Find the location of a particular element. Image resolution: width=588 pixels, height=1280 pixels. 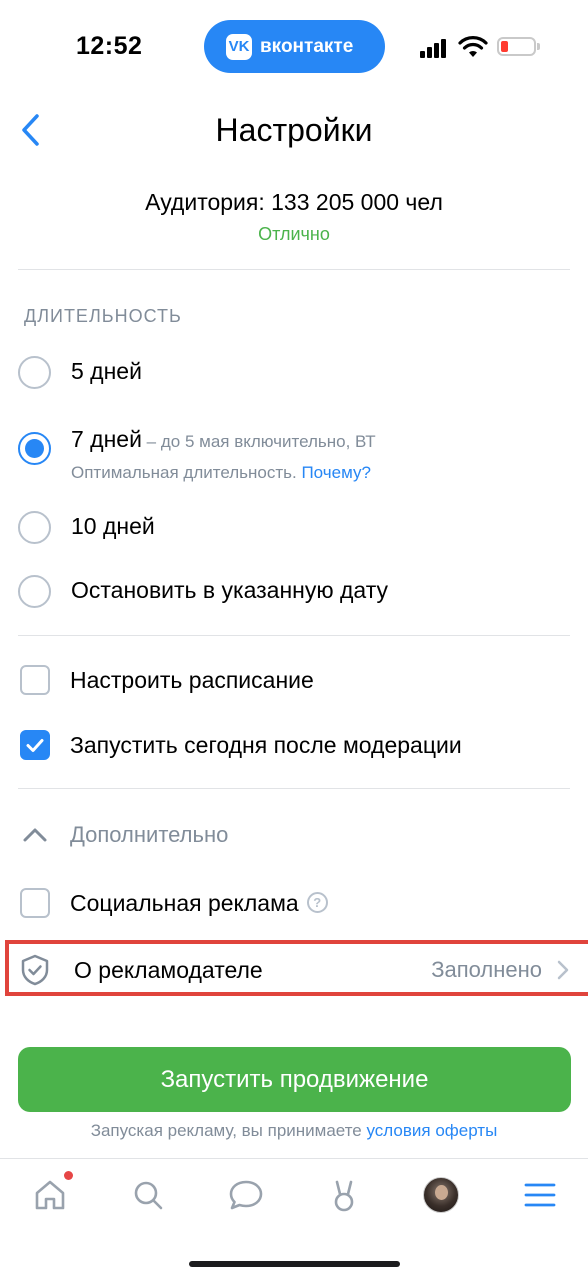

extra-label: Дополнительно is located at coordinates (149, 834).